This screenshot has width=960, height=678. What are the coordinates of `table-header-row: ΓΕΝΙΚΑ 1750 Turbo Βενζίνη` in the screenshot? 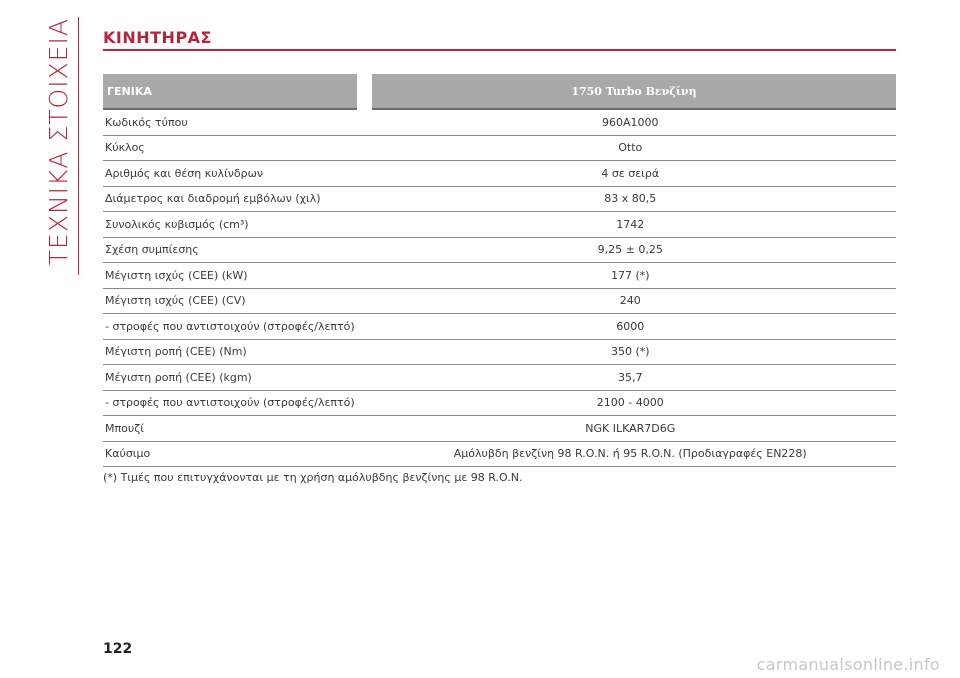 It's located at (499, 92).